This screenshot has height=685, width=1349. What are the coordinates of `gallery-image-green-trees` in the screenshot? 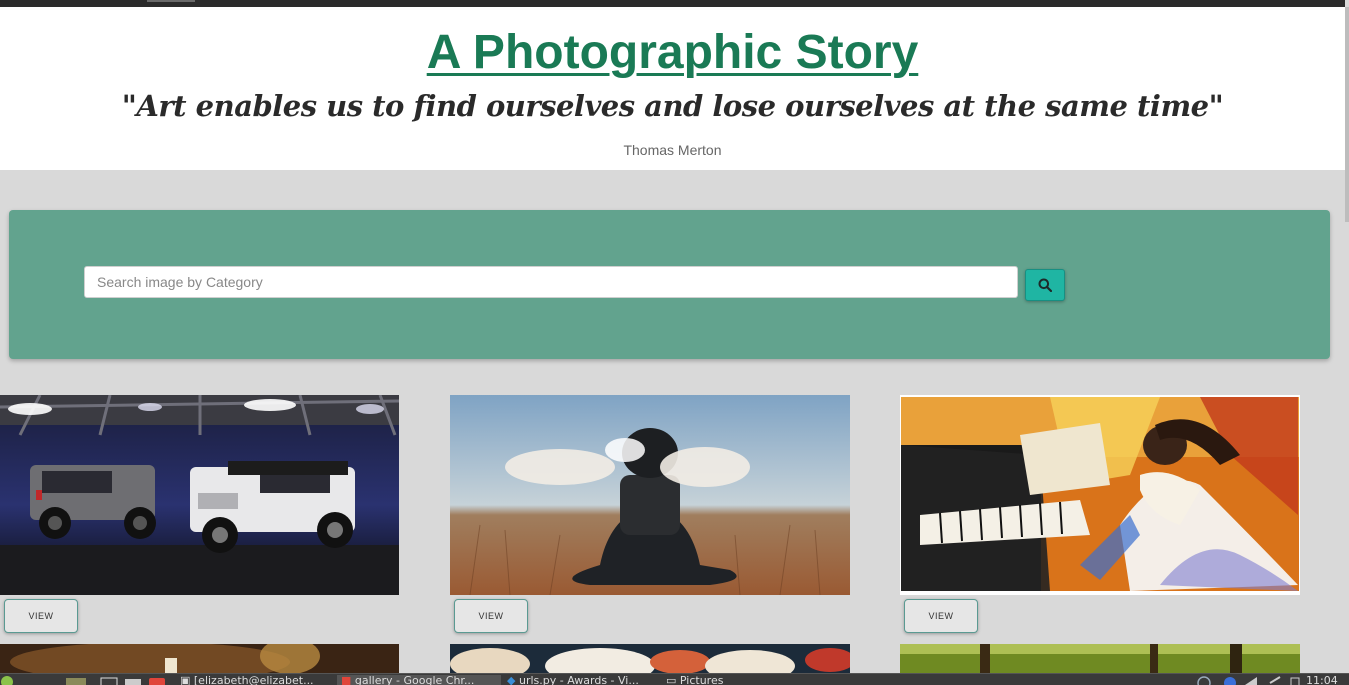 It's located at (1100, 658).